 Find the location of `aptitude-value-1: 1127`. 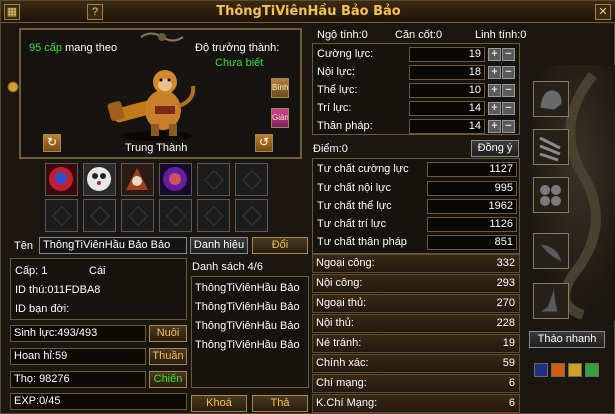

aptitude-value-1: 1127 is located at coordinates (472, 169).